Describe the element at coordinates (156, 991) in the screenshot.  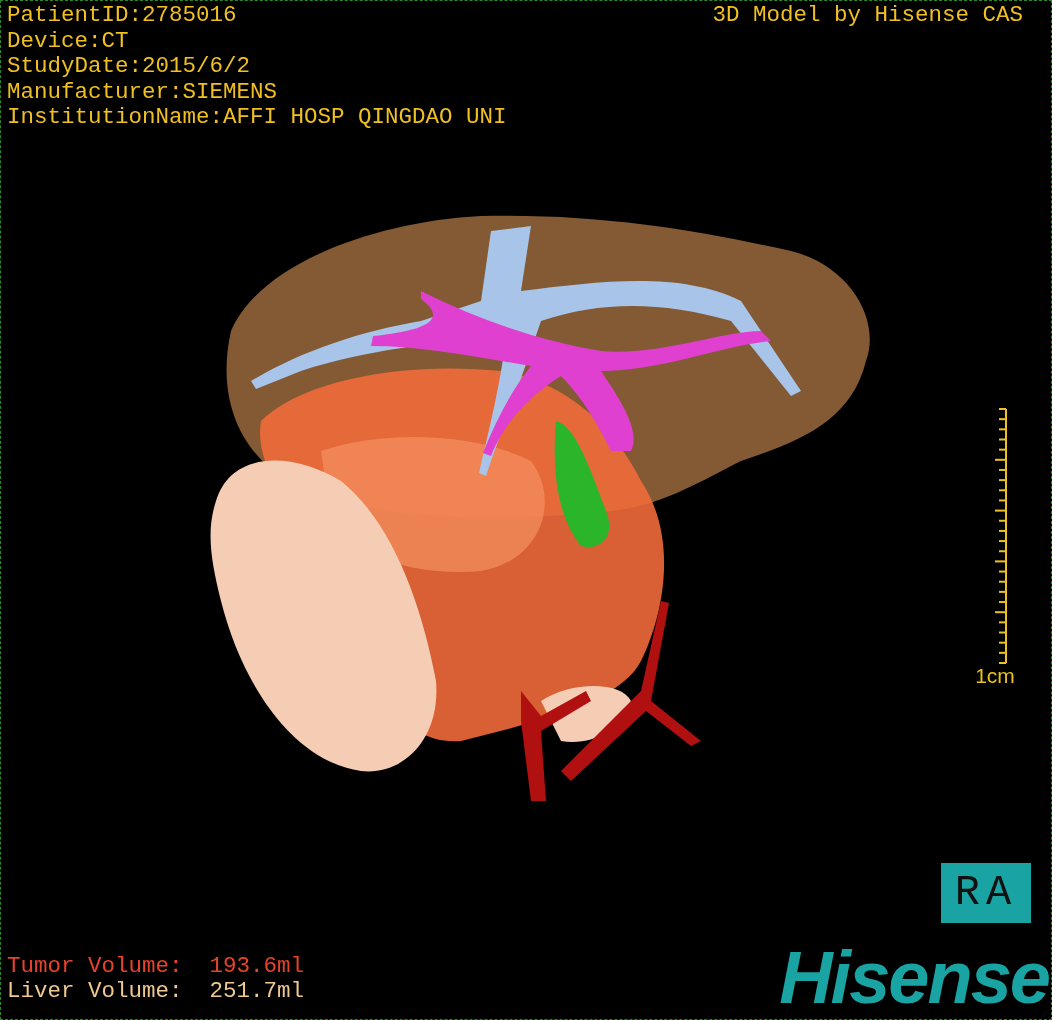
I see `volume-text: Liver Volume: 251.7ml` at that location.